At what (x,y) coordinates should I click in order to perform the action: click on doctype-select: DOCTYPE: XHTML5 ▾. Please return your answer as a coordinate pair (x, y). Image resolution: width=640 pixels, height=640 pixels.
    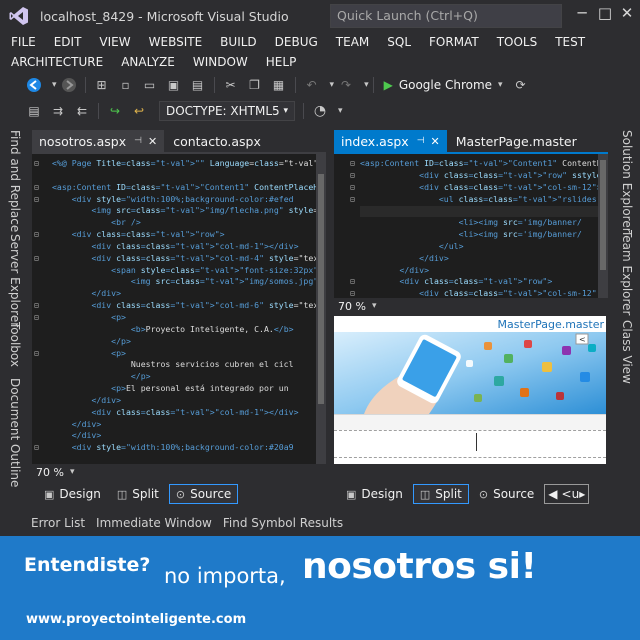
    Looking at the image, I should click on (227, 111).